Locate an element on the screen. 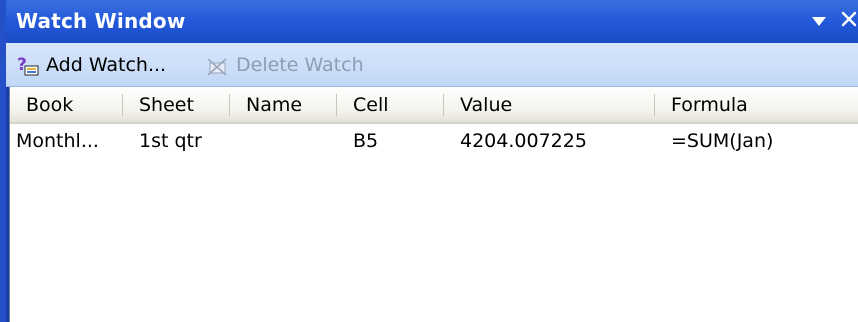 The width and height of the screenshot is (858, 322). delete-watch-button: Delete Watch is located at coordinates (285, 65).